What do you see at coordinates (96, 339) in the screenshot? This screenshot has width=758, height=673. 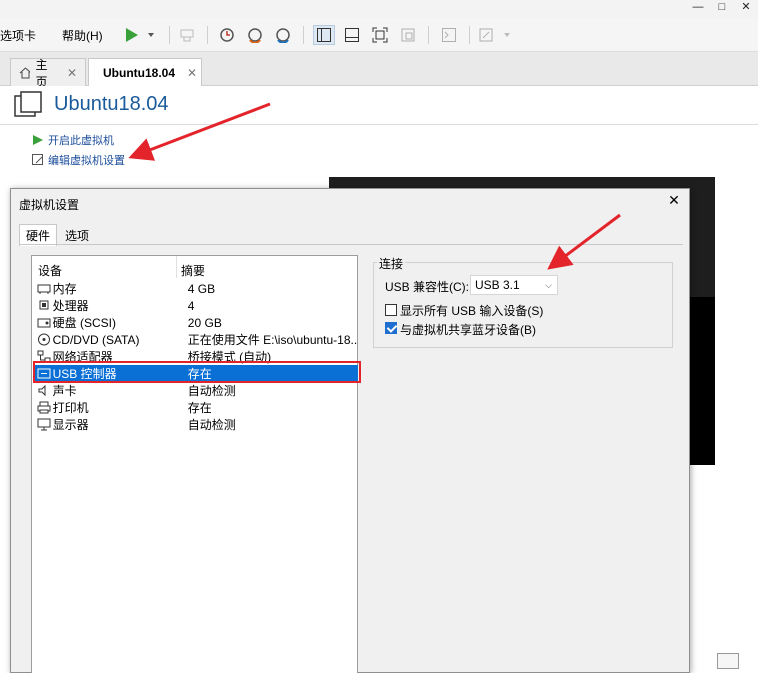 I see `device-name: CD/DVD (SATA)` at bounding box center [96, 339].